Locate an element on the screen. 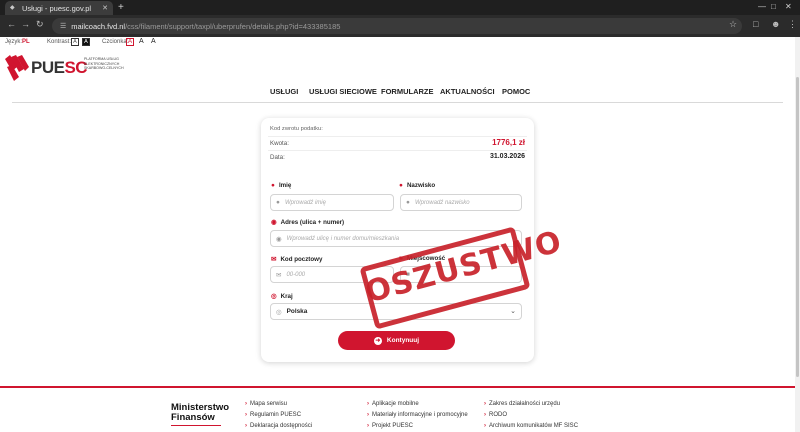 The height and width of the screenshot is (432, 800). ministry-logo: Ministerstwo Finansów is located at coordinates (200, 413).